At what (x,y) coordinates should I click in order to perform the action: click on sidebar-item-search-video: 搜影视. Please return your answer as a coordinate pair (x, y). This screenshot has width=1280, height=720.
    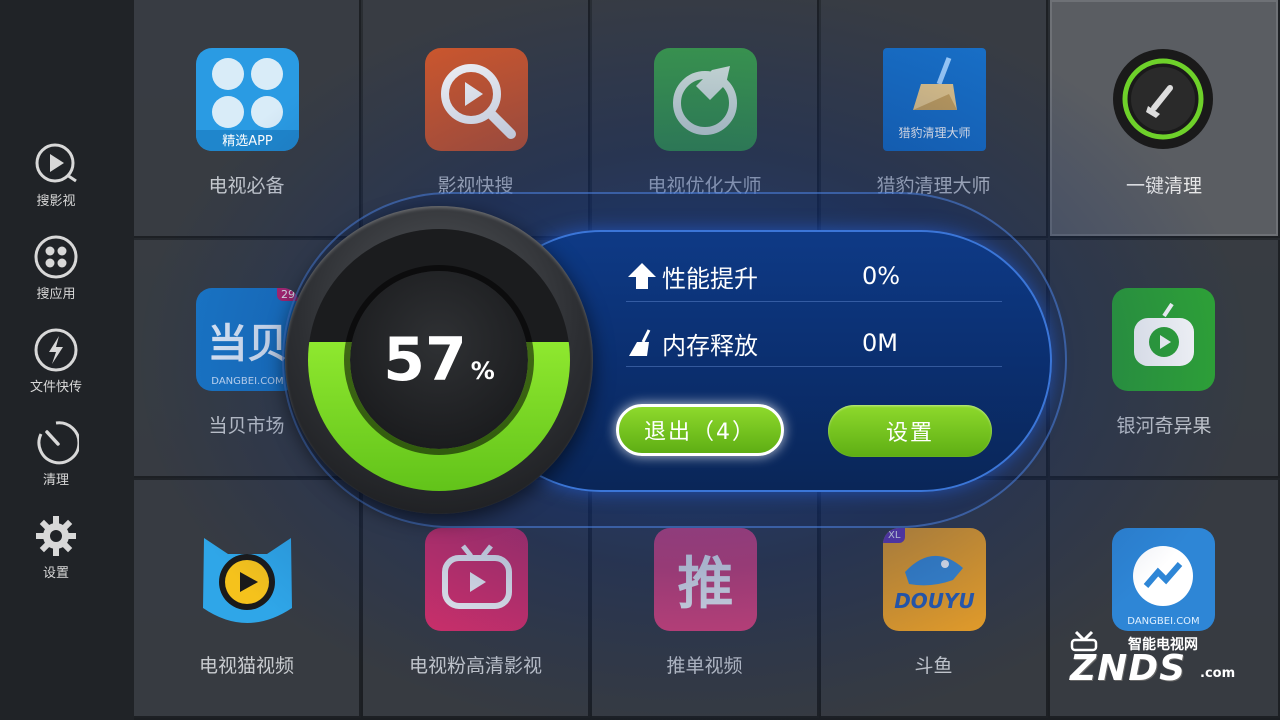
    Looking at the image, I should click on (56, 185).